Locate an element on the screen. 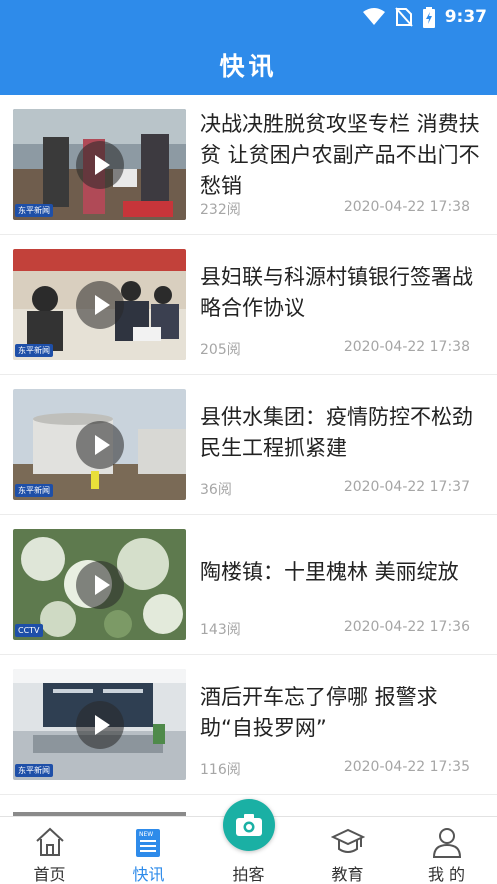 The image size is (497, 884). channel-logo: CCTV is located at coordinates (29, 630).